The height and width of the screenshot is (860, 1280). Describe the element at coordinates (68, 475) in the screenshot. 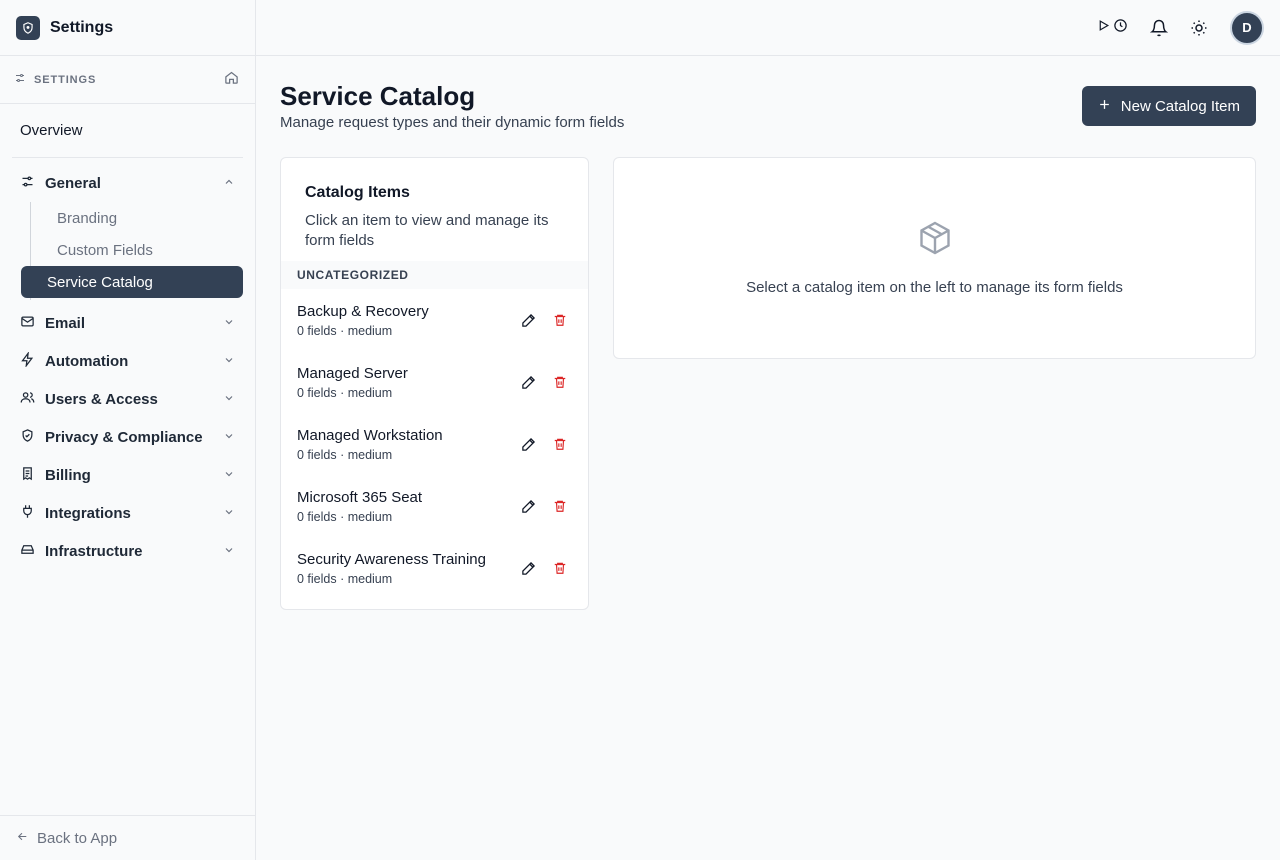

I see `nav-group-label: Billing` at that location.